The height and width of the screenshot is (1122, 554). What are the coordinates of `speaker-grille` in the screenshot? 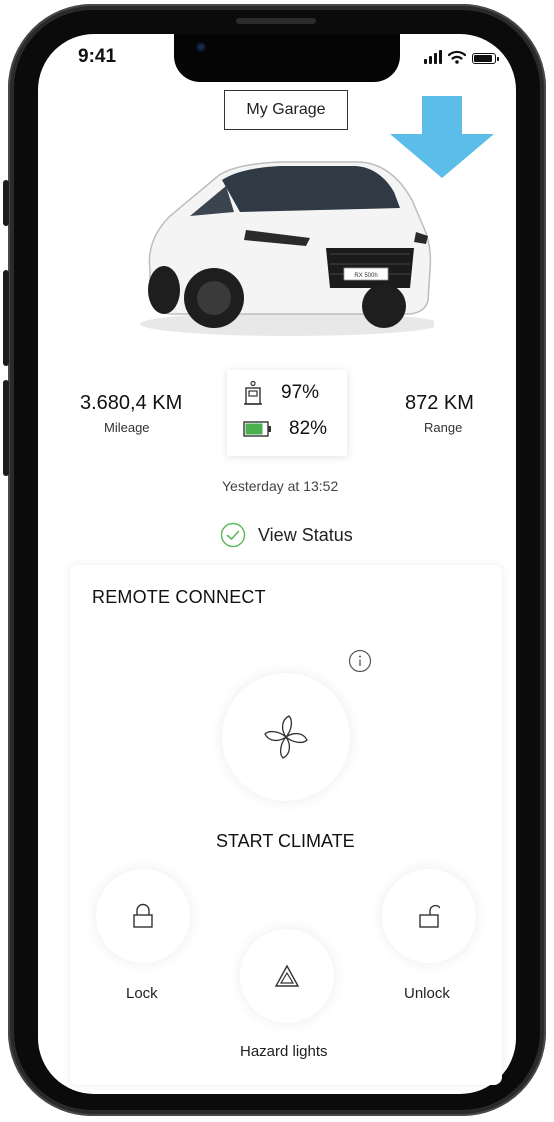 It's located at (276, 21).